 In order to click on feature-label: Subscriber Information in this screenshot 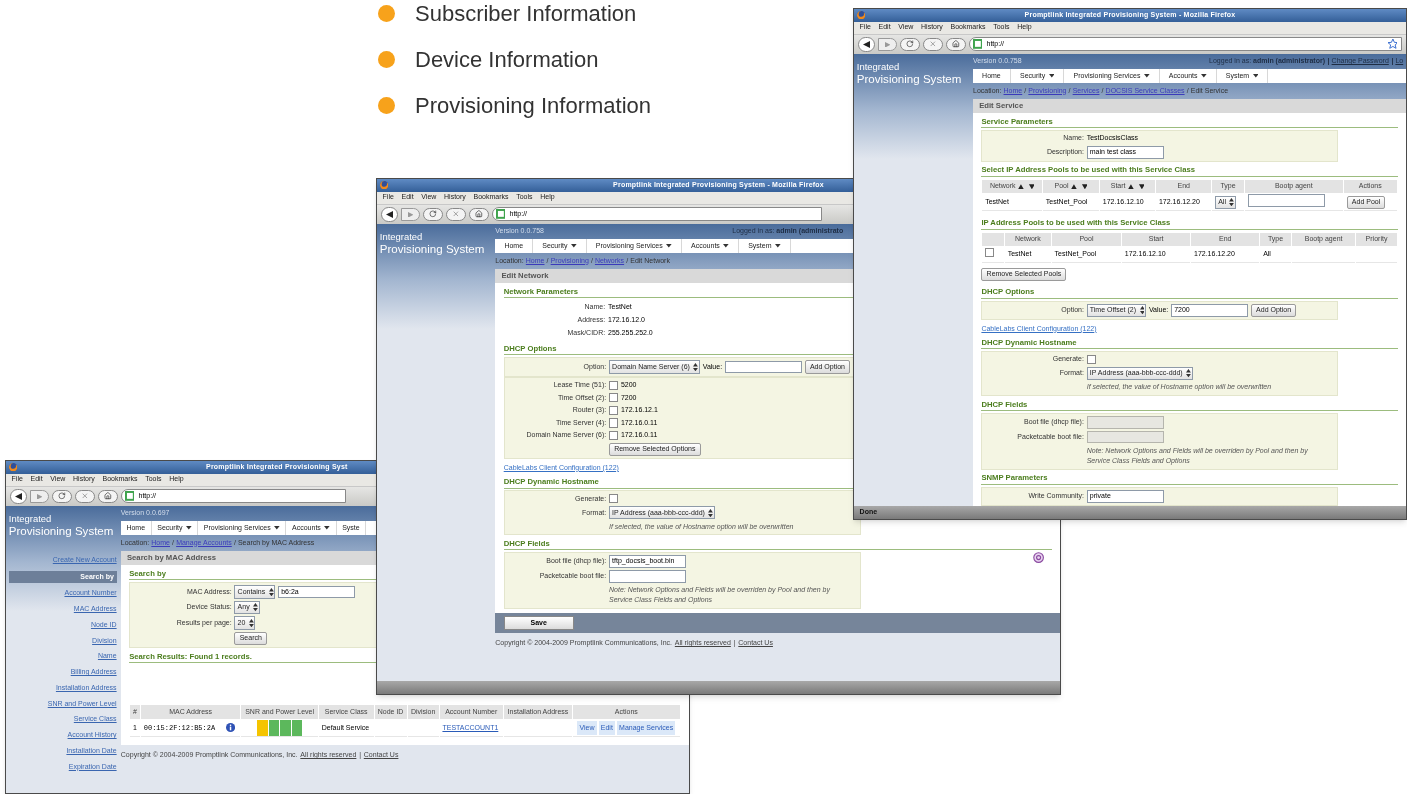, I will do `click(526, 13)`.